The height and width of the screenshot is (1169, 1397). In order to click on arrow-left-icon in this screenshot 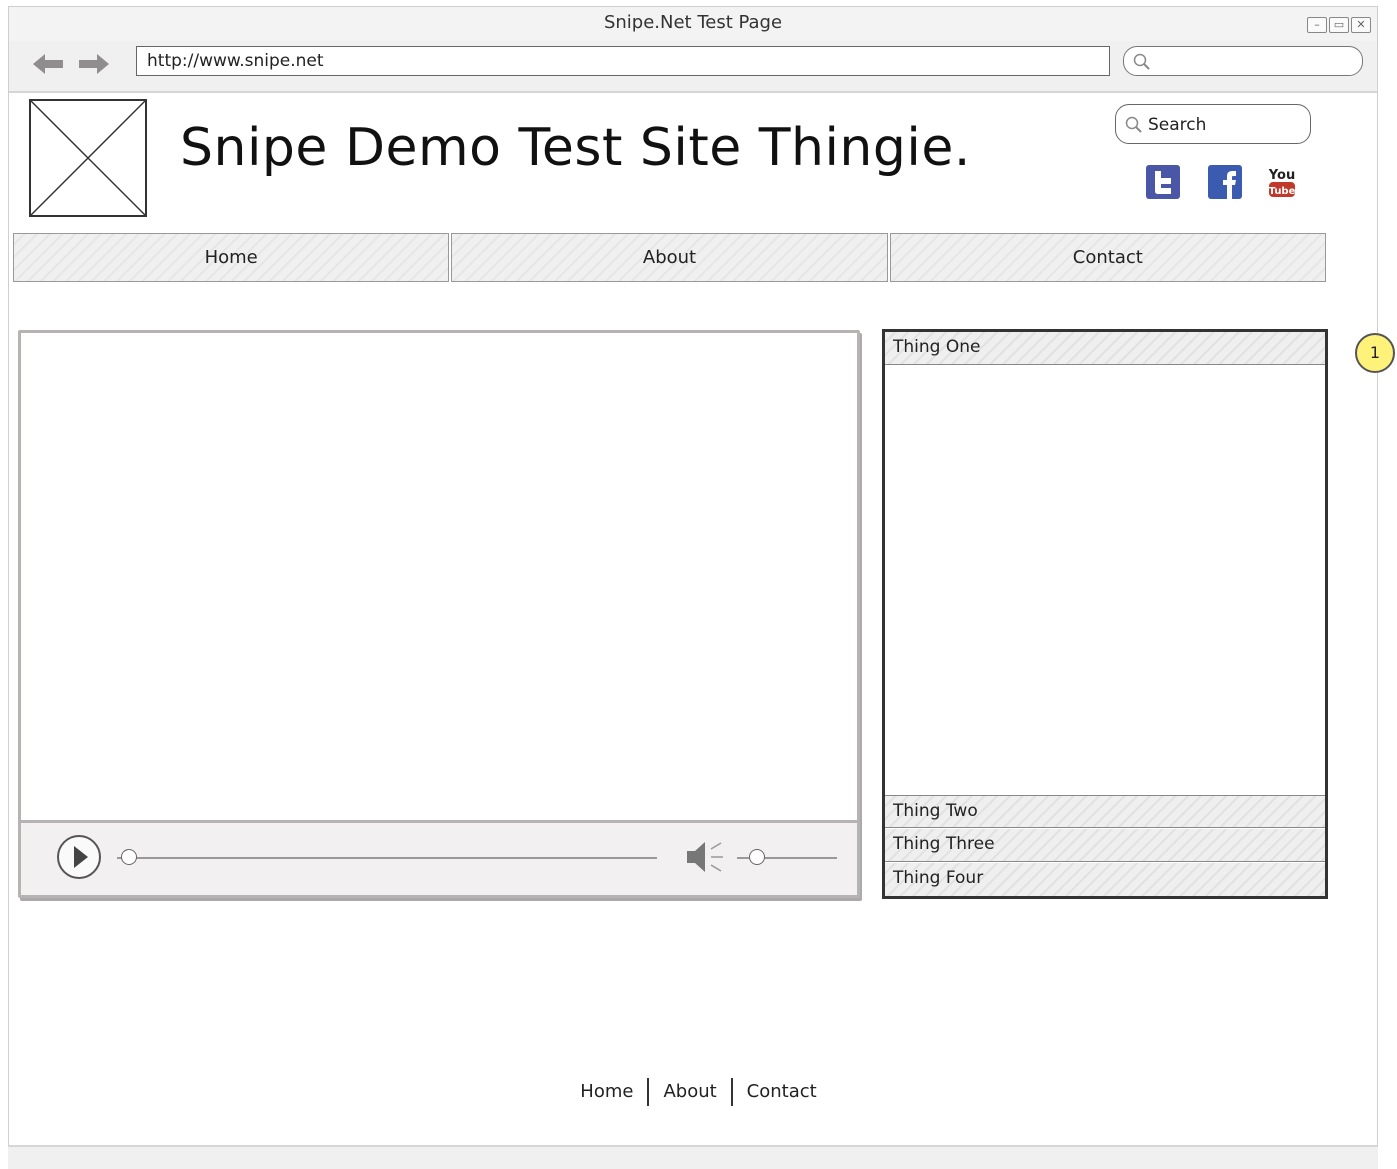, I will do `click(48, 64)`.